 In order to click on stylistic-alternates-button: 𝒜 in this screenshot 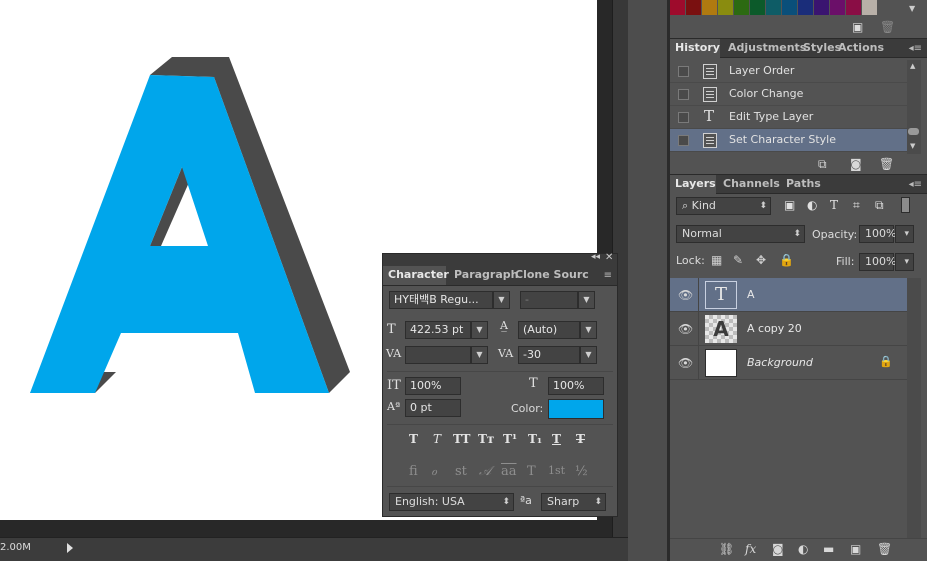, I will do `click(485, 471)`.